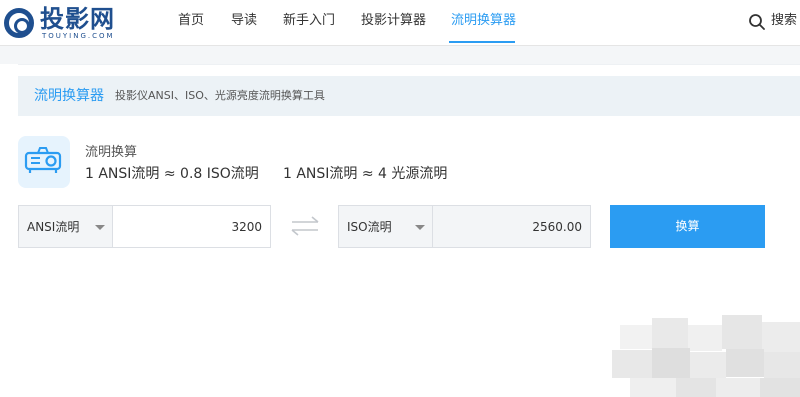  I want to click on projector-icon, so click(43, 160).